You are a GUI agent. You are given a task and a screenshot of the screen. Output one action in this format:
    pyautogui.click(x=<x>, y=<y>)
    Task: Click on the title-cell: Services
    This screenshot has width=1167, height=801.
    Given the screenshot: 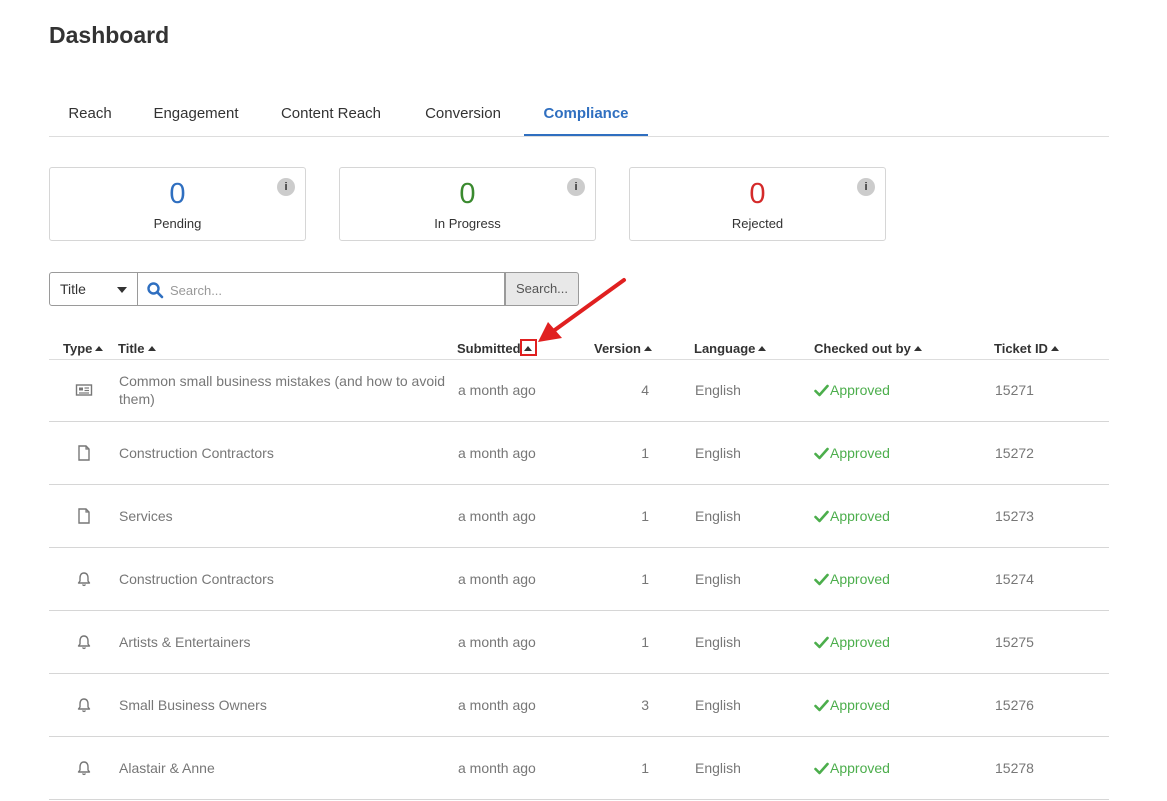 What is the action you would take?
    pyautogui.click(x=289, y=516)
    